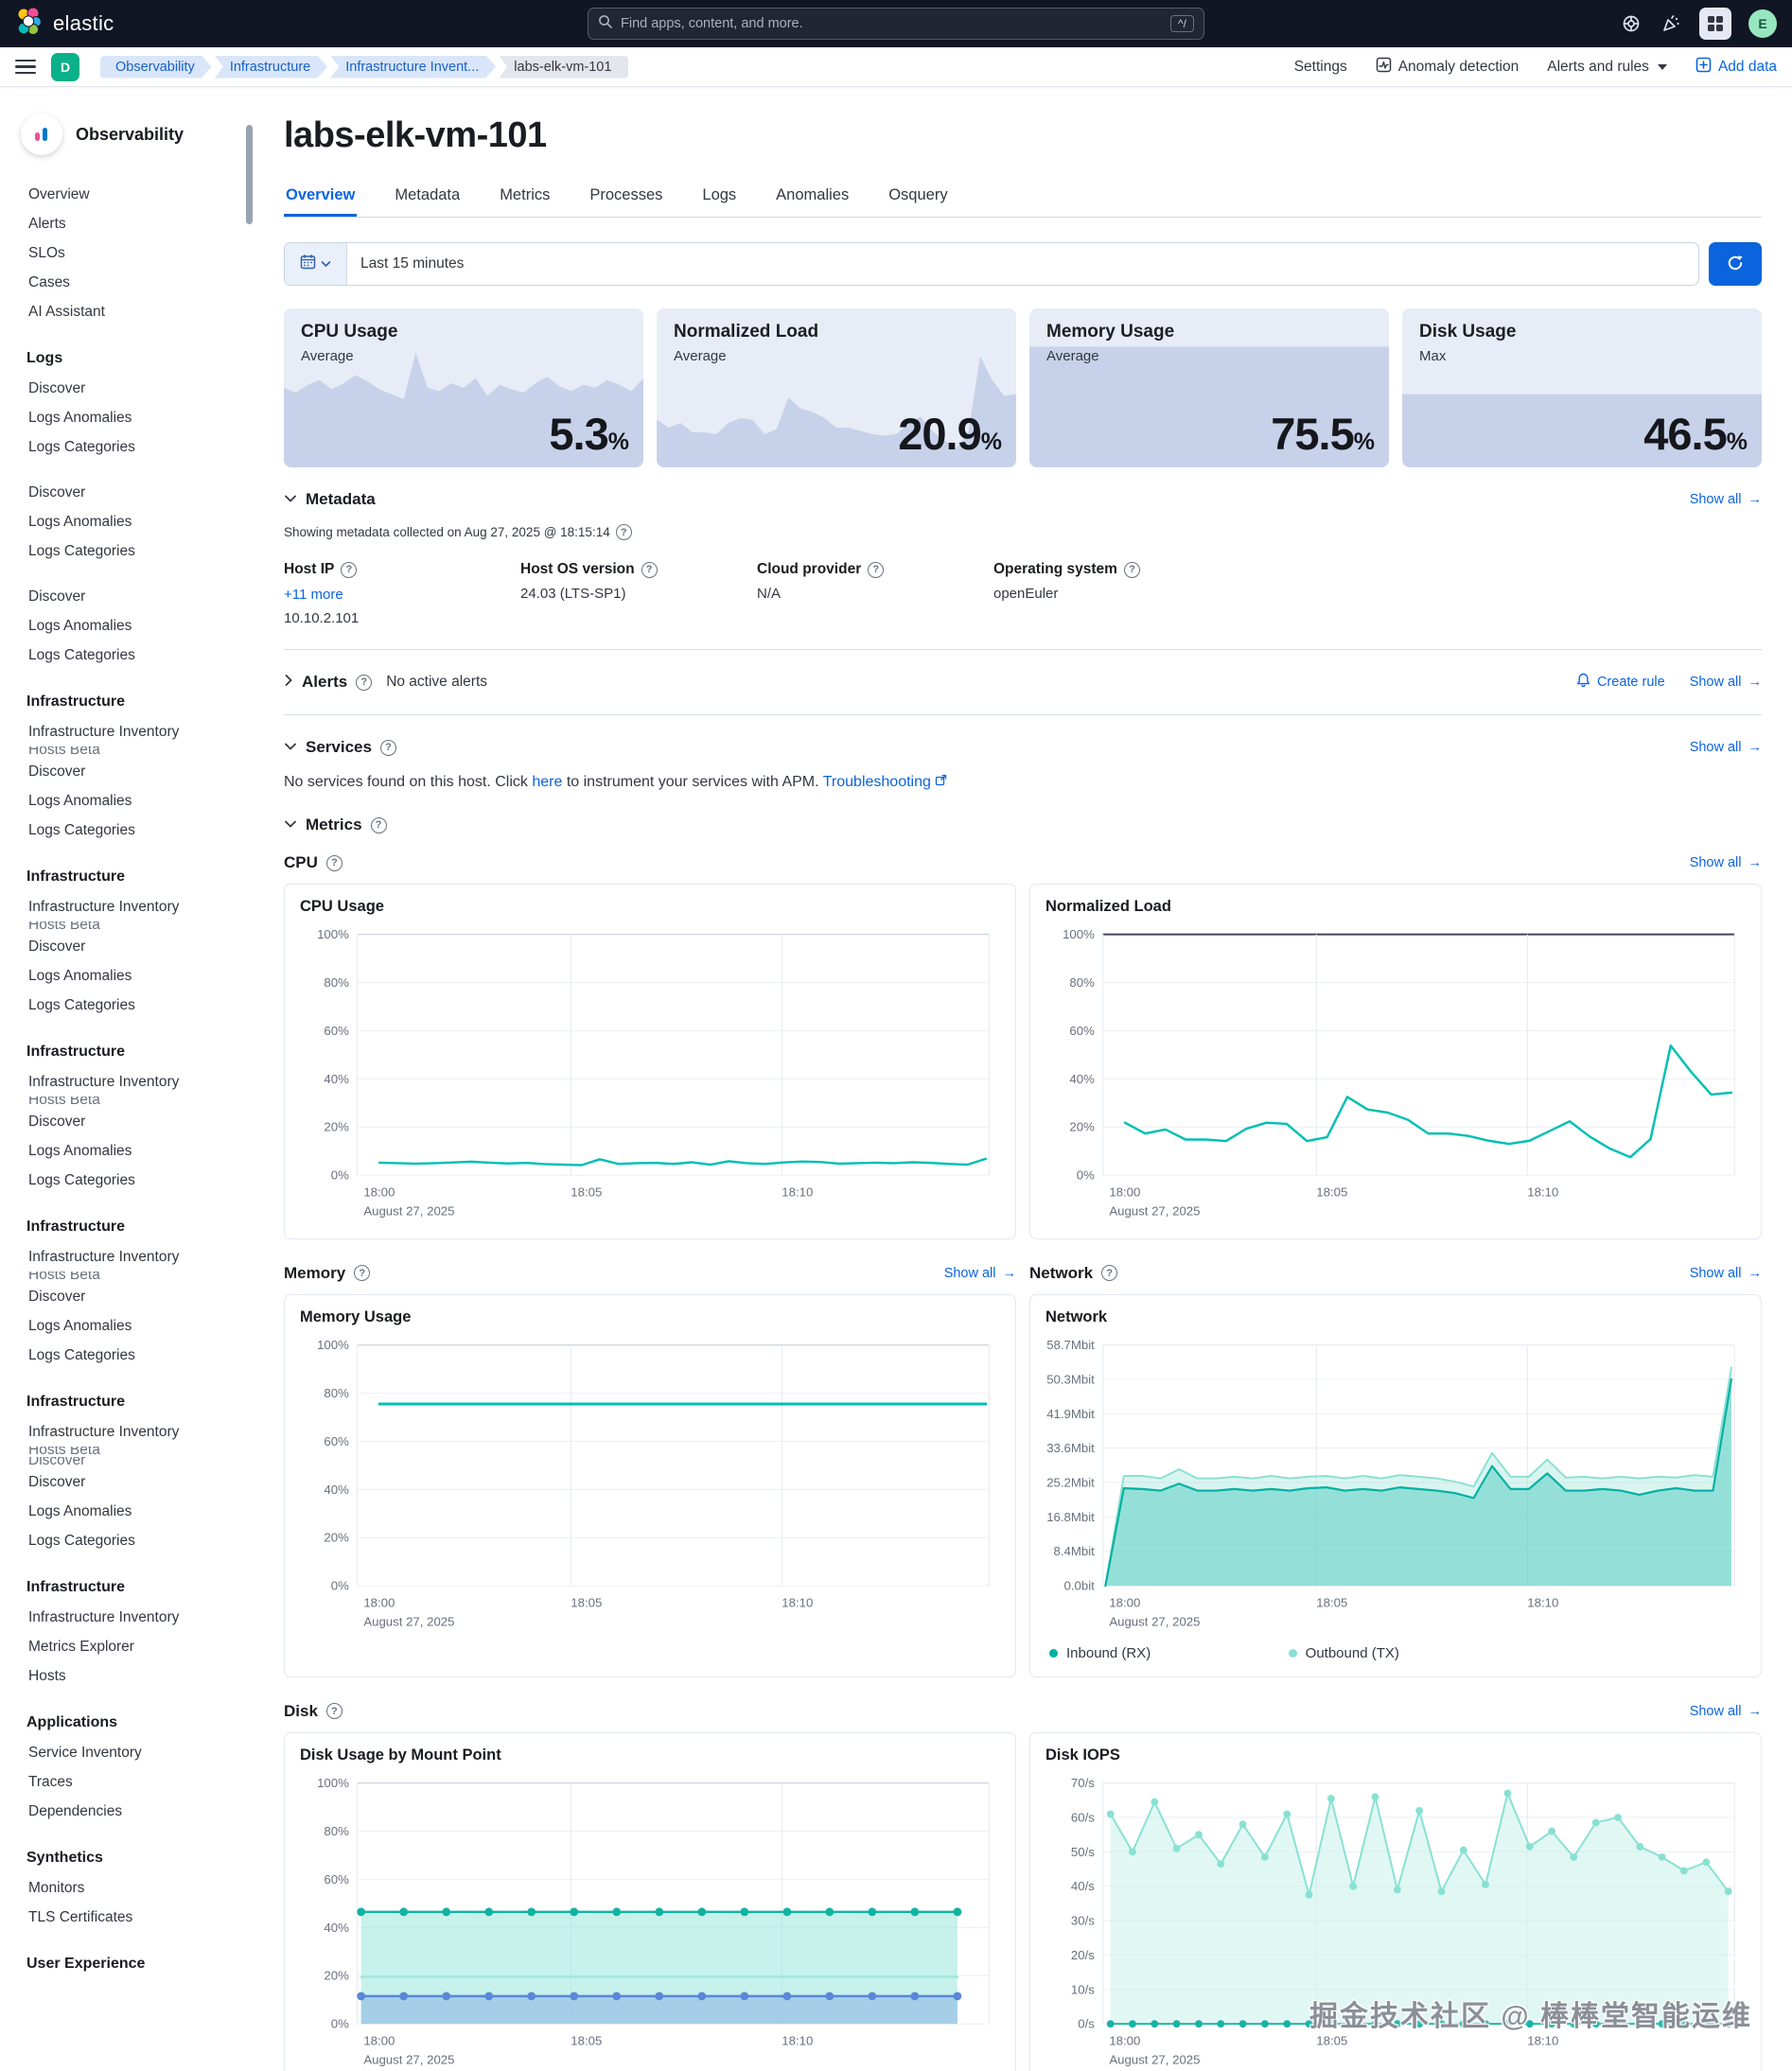 The height and width of the screenshot is (2071, 1792). What do you see at coordinates (623, 532) in the screenshot?
I see `info-icon: ?` at bounding box center [623, 532].